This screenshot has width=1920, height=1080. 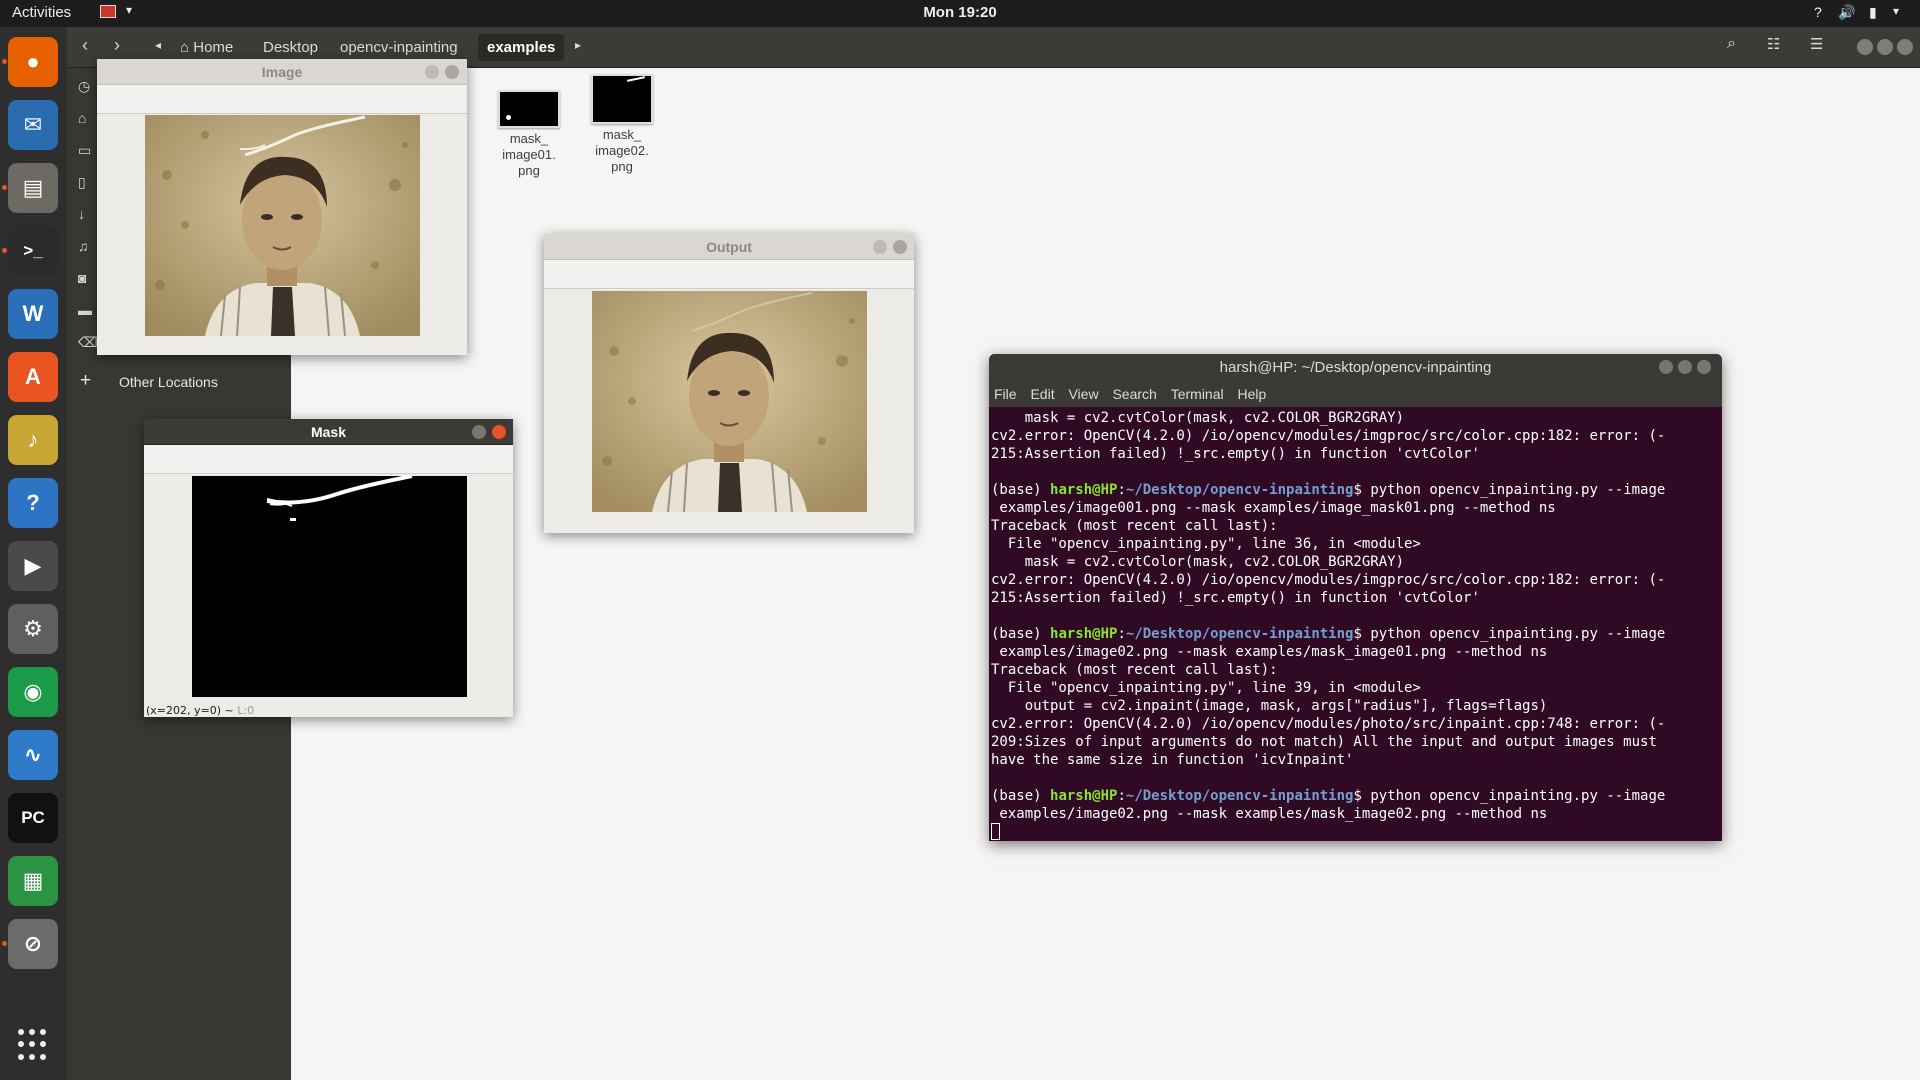 I want to click on documents-icon: ▯, so click(x=82, y=182).